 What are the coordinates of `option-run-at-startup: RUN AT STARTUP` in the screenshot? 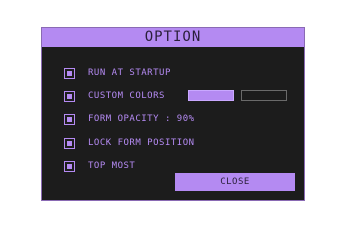 It's located at (117, 73).